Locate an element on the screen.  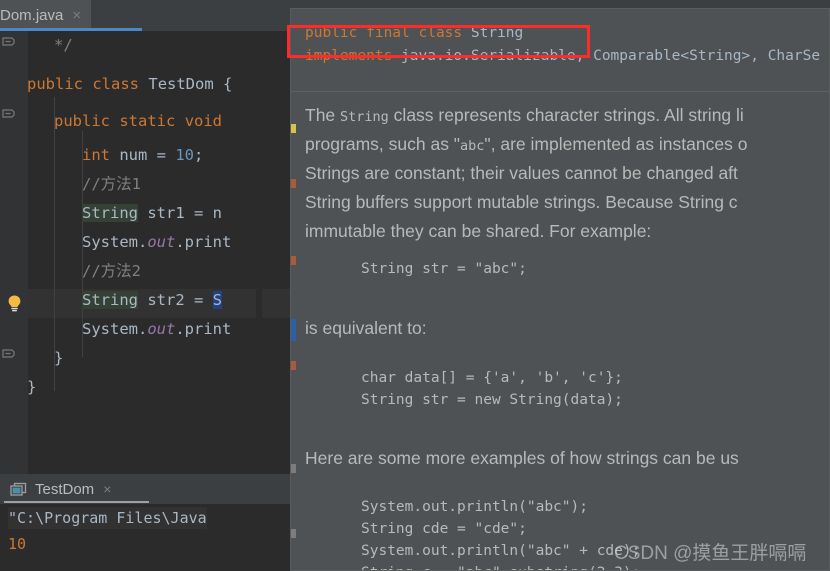
code-line-comment-end: */ is located at coordinates (63, 45).